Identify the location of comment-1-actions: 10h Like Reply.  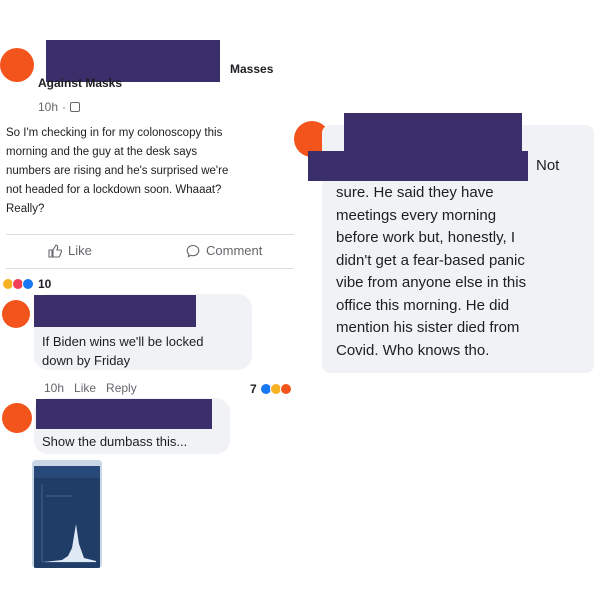
(90, 388).